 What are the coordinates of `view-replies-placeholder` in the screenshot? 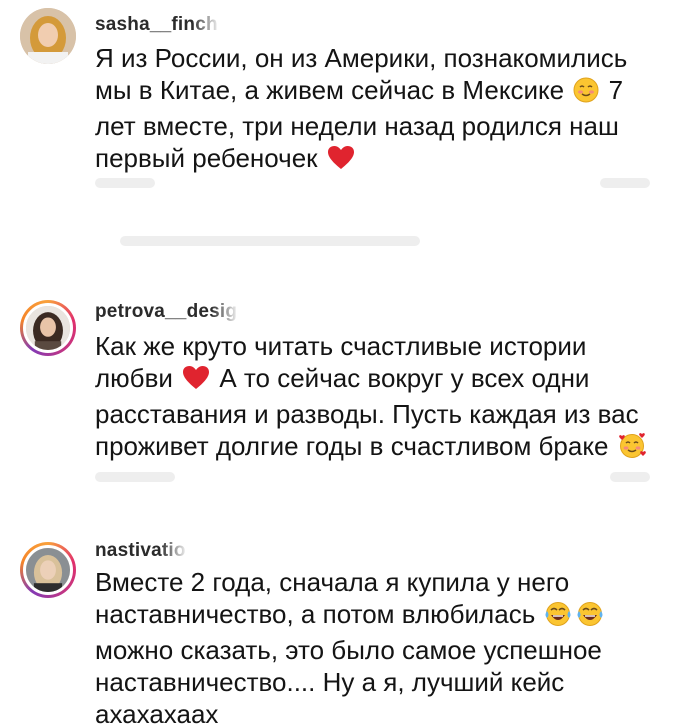 It's located at (270, 241).